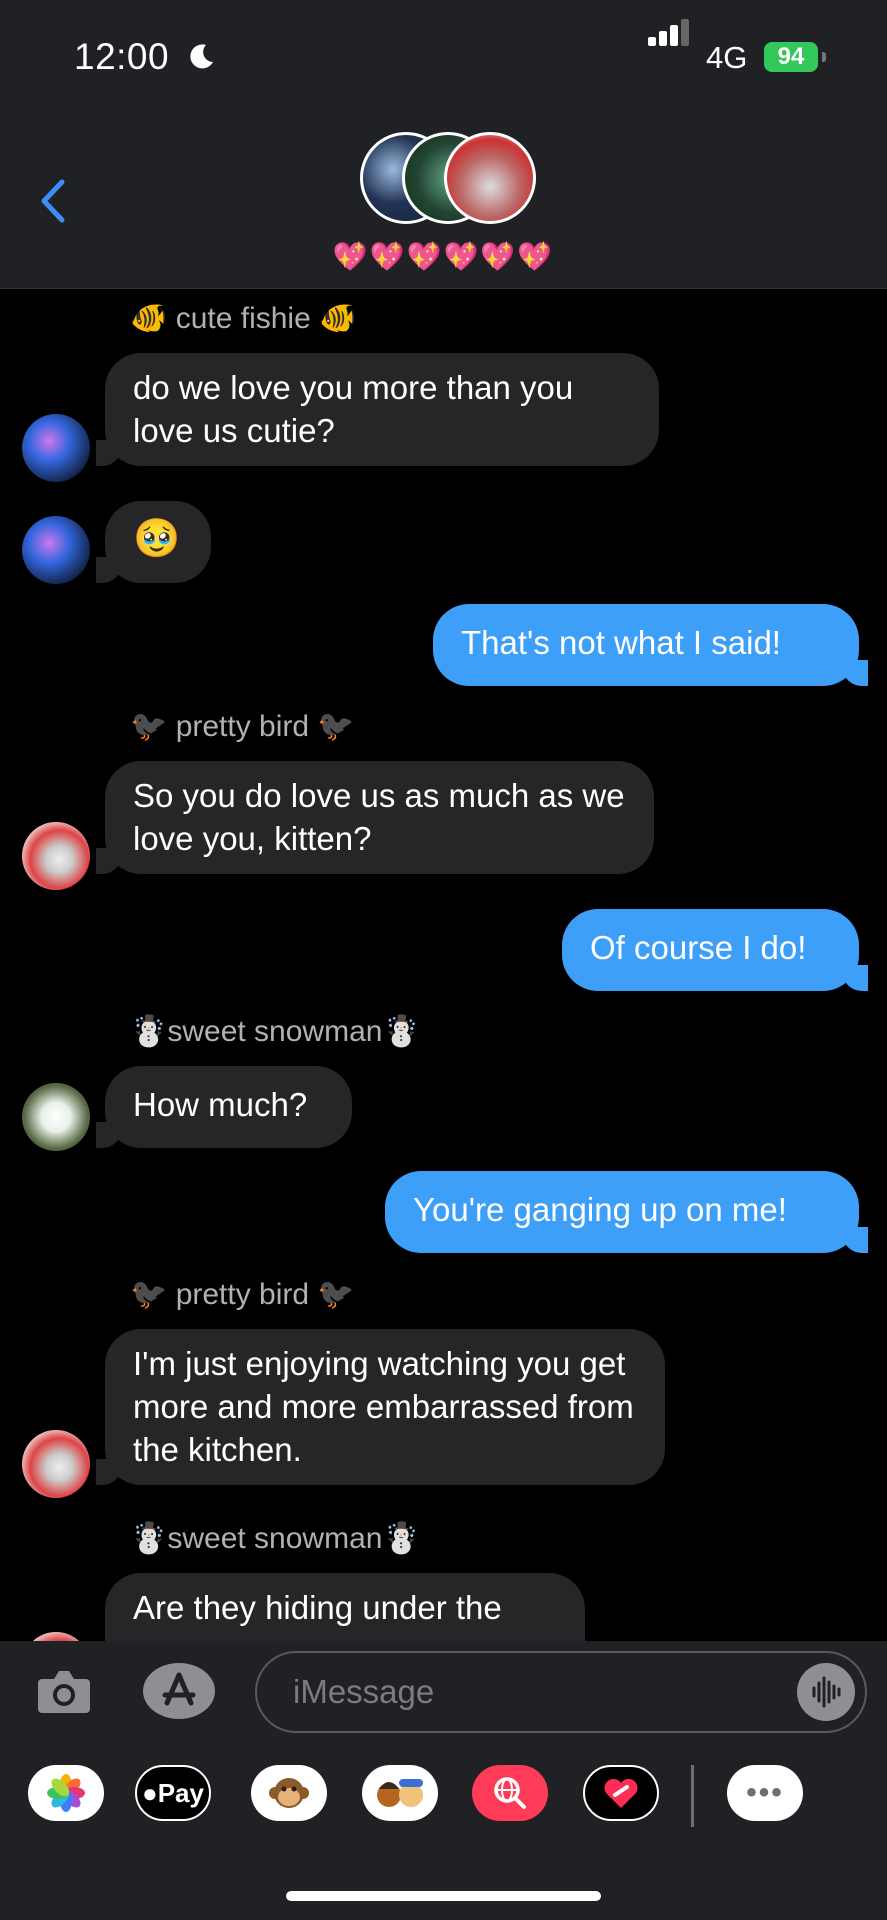 The image size is (887, 1920). What do you see at coordinates (824, 57) in the screenshot?
I see `battery-nub` at bounding box center [824, 57].